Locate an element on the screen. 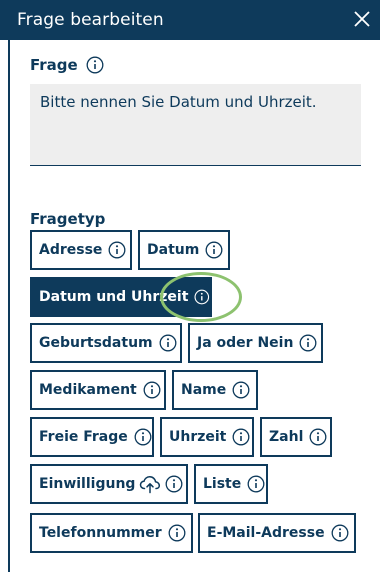 The width and height of the screenshot is (380, 572). question-type-liste: Liste is located at coordinates (231, 484).